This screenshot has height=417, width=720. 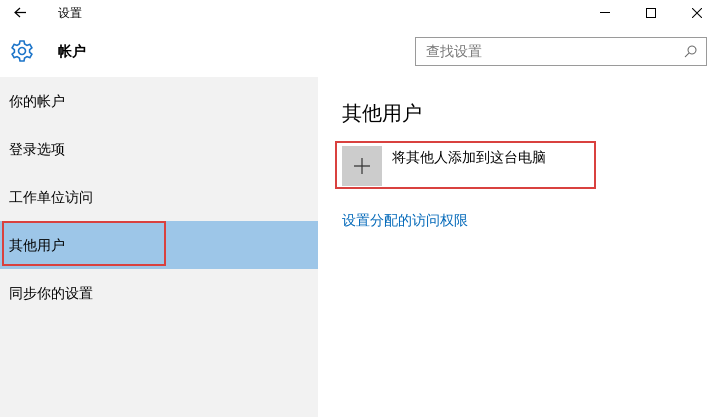 What do you see at coordinates (690, 51) in the screenshot?
I see `search-icon` at bounding box center [690, 51].